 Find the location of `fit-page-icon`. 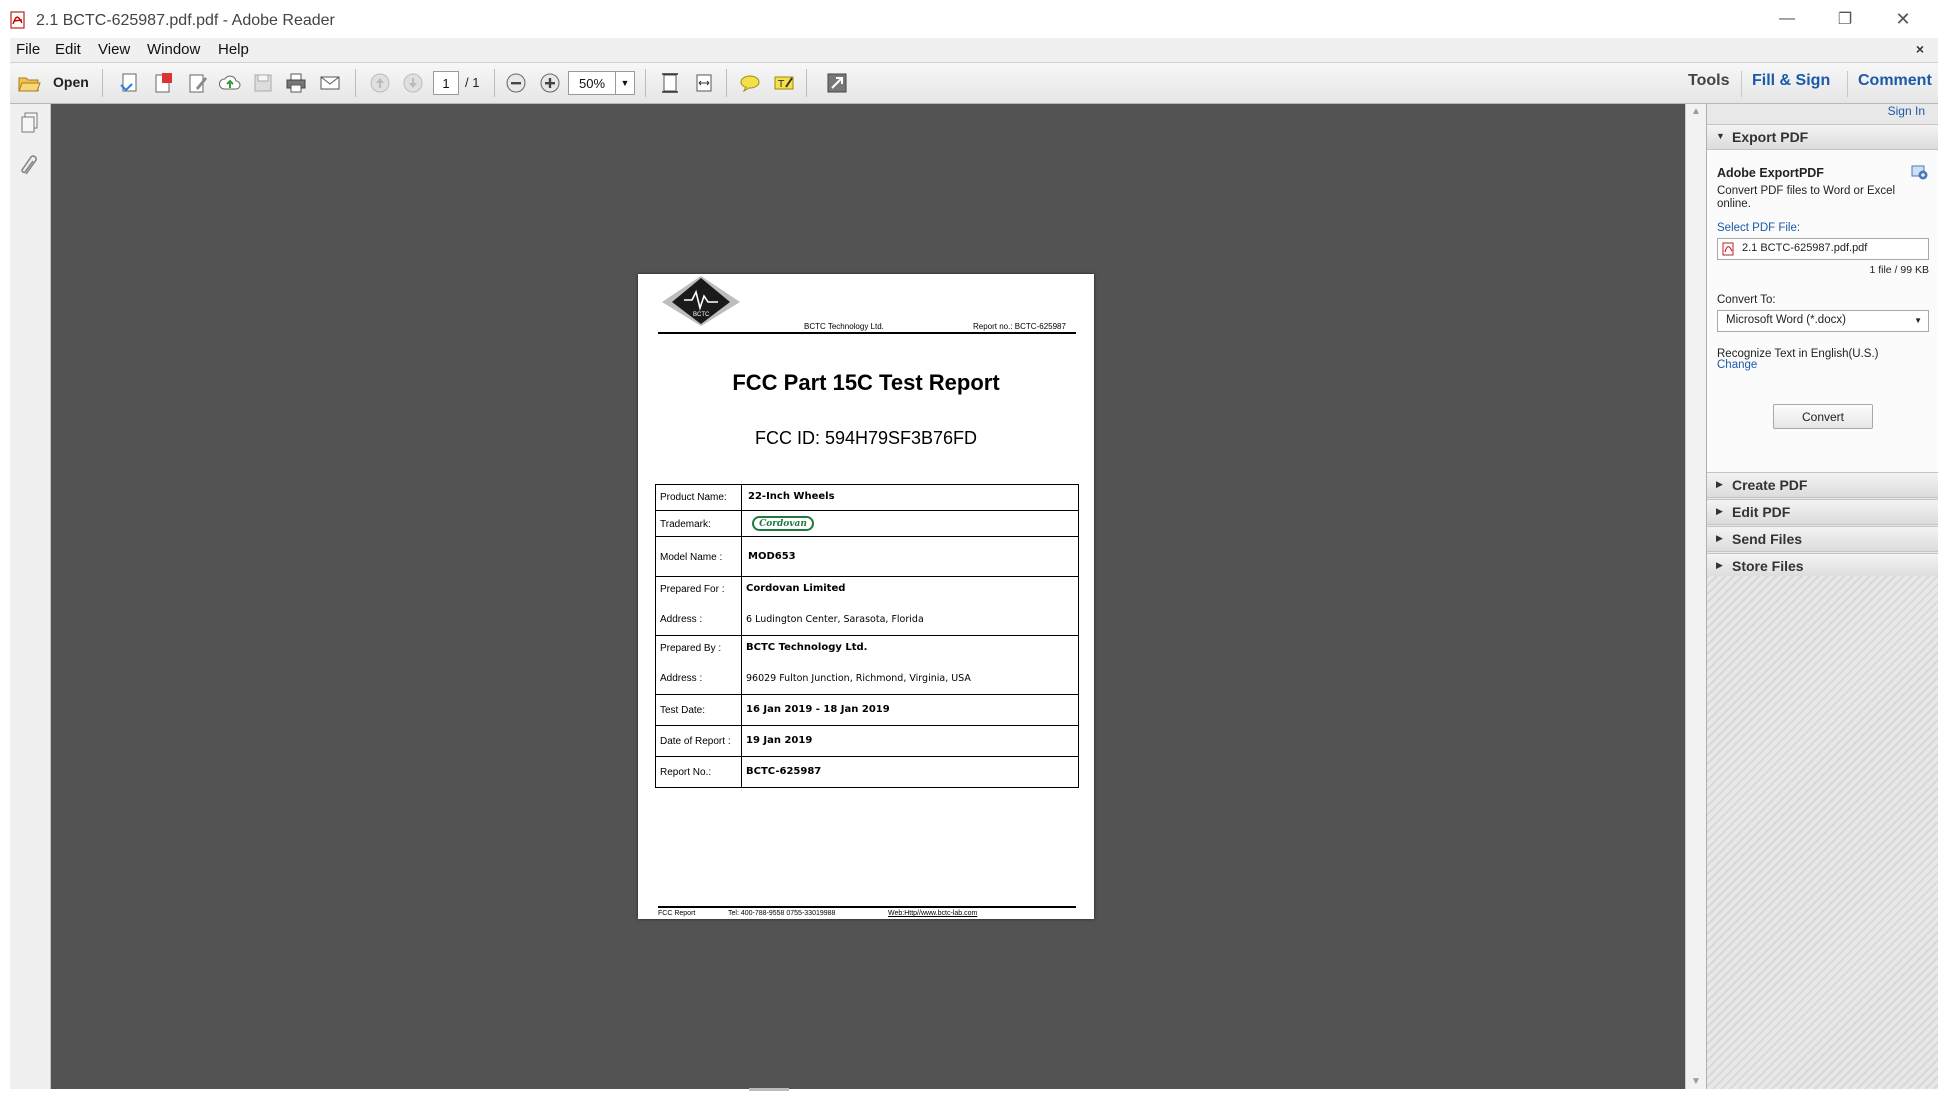

fit-page-icon is located at coordinates (670, 83).